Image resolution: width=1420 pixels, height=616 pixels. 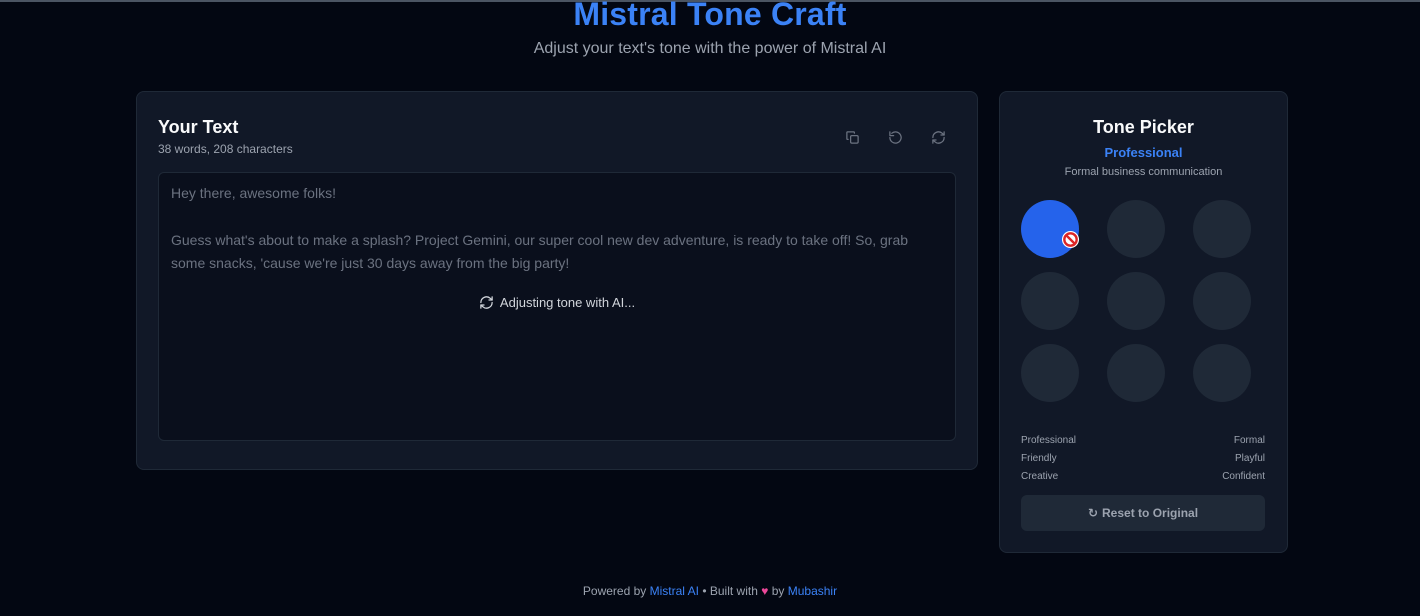 What do you see at coordinates (710, 16) in the screenshot?
I see `page-title: Mistral Tone Craft` at bounding box center [710, 16].